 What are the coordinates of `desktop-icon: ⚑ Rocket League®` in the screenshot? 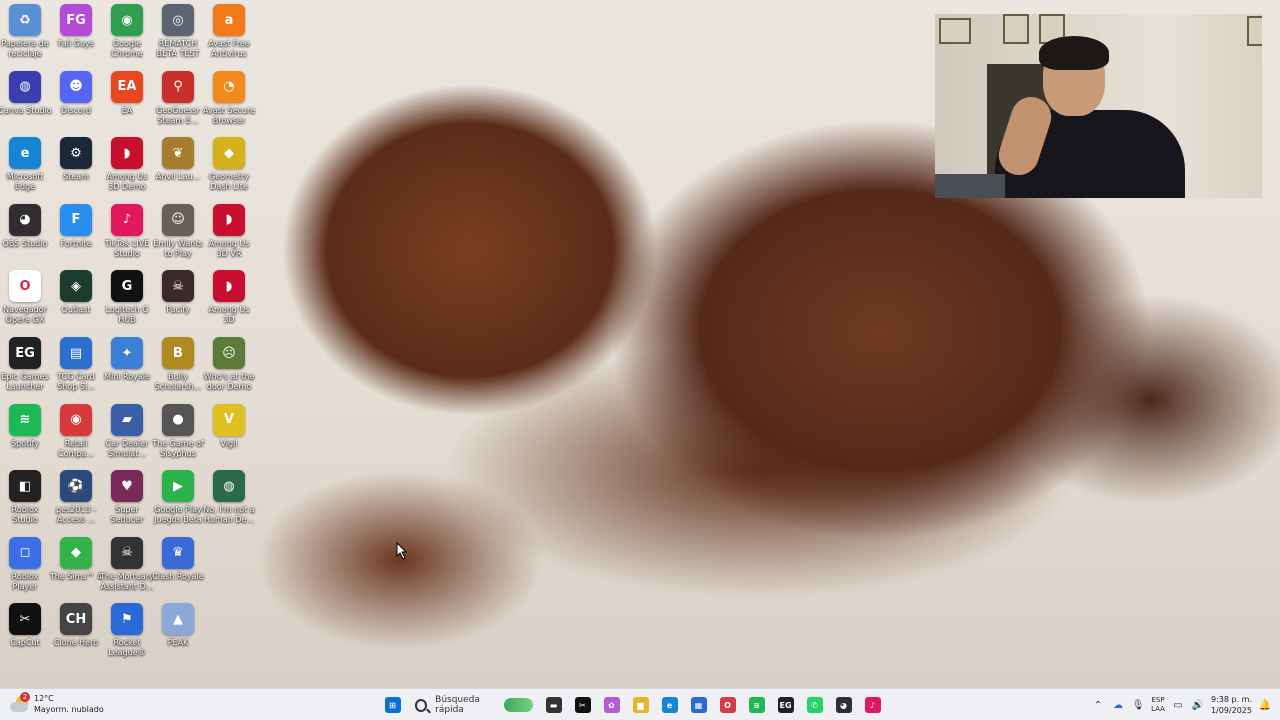 It's located at (127, 635).